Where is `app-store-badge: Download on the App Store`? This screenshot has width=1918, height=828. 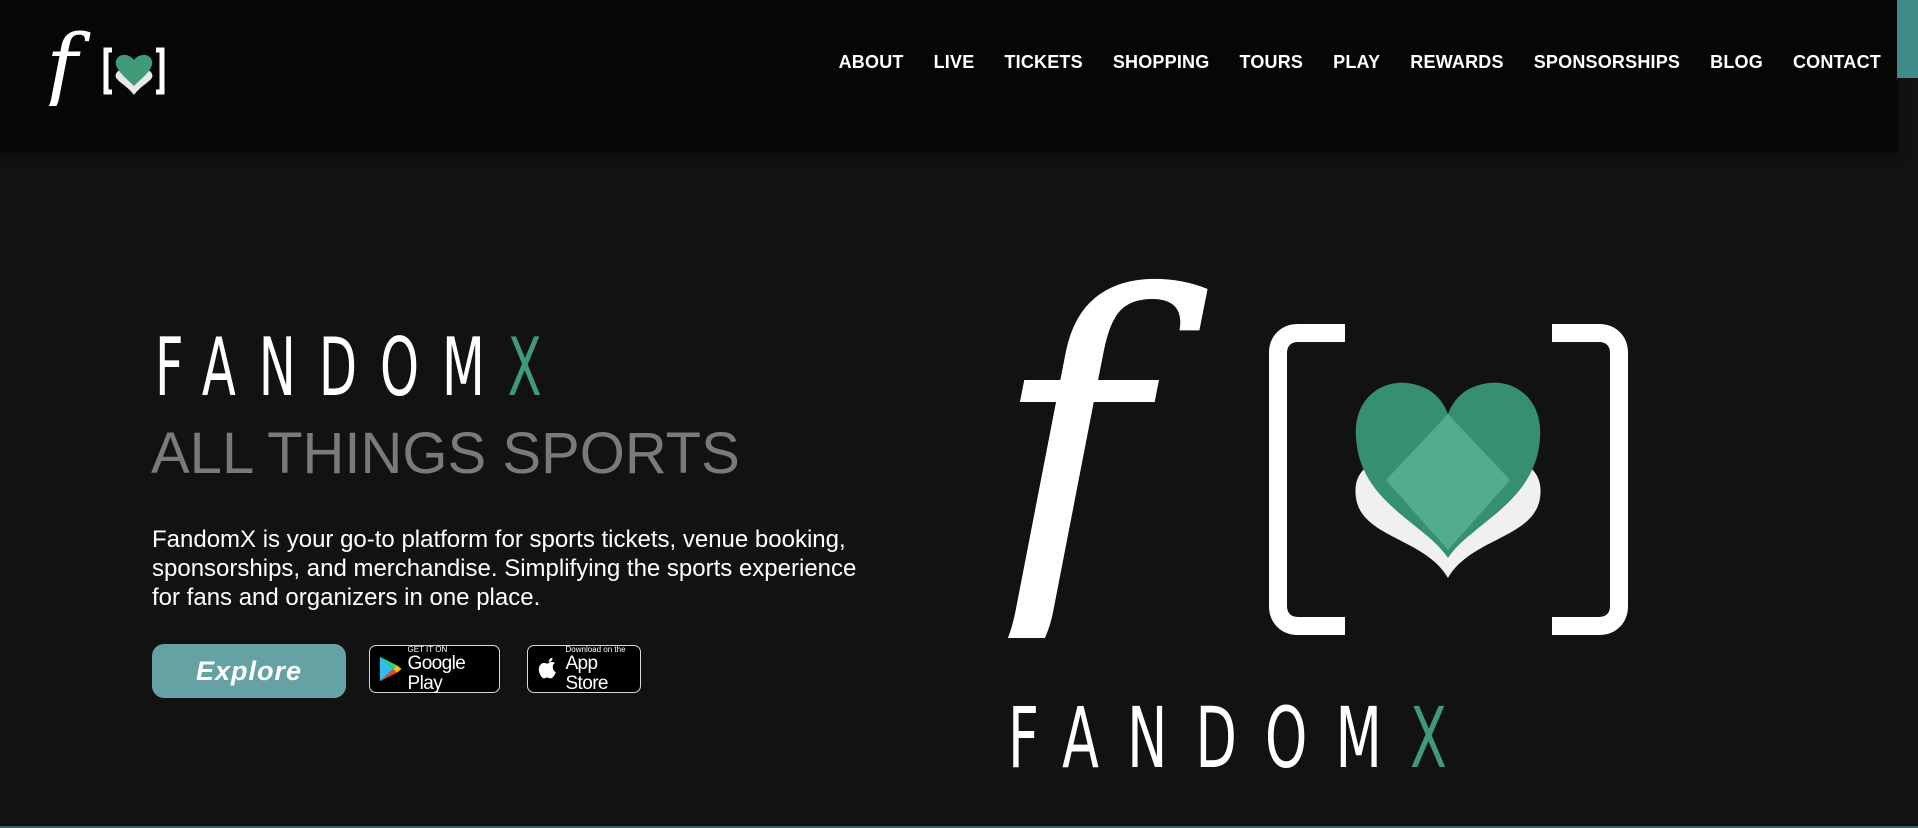 app-store-badge: Download on the App Store is located at coordinates (584, 669).